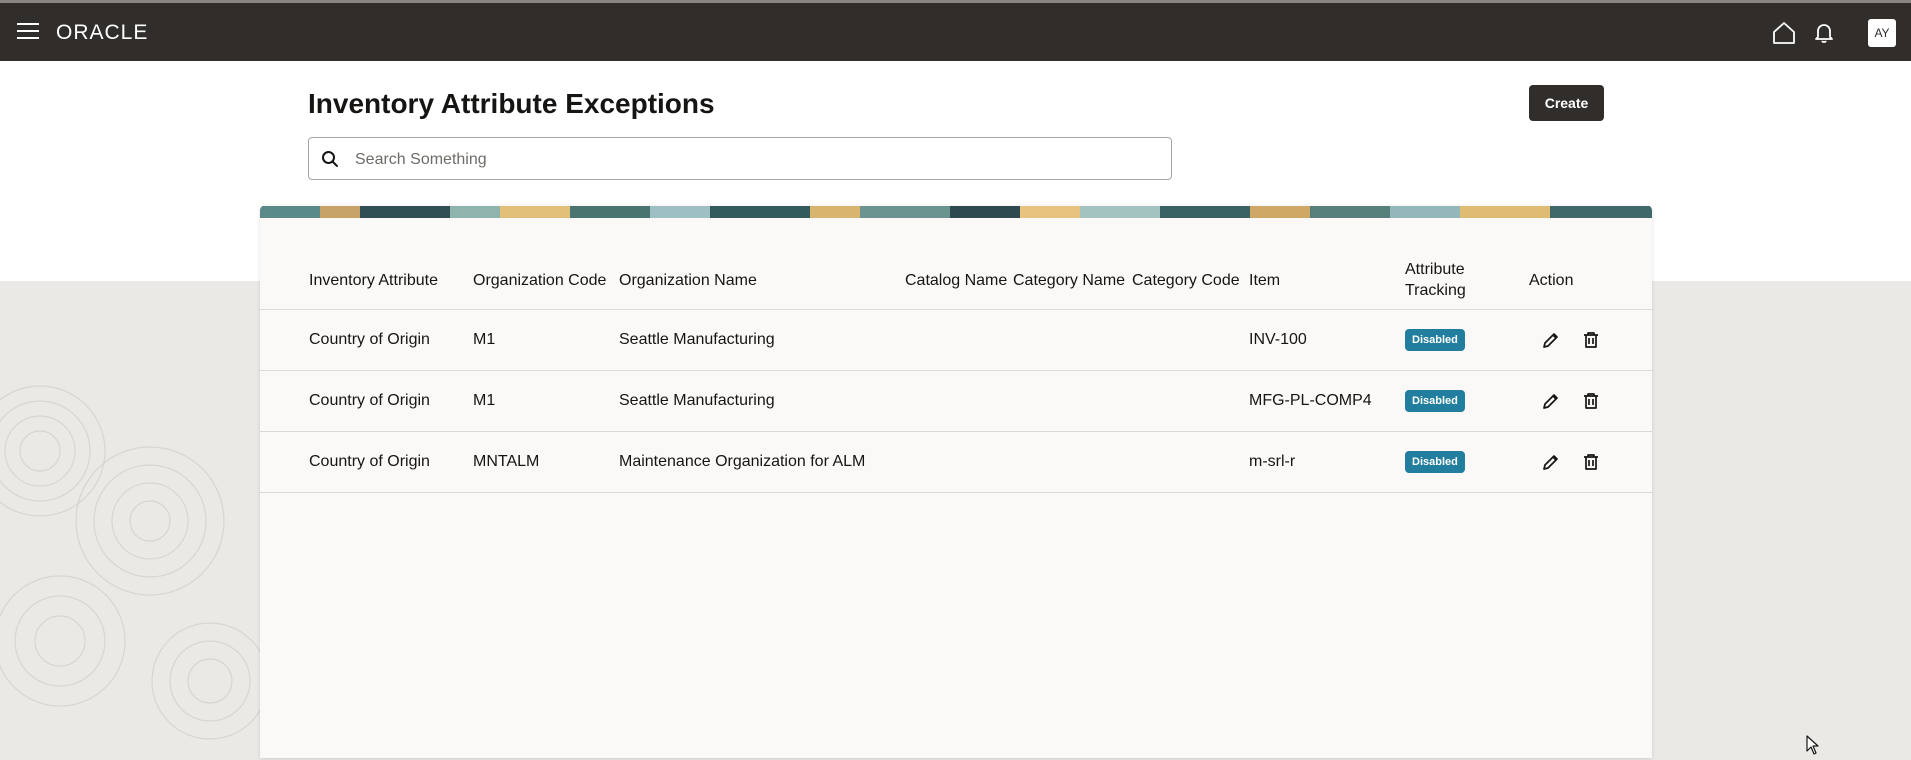 The width and height of the screenshot is (1911, 760). What do you see at coordinates (1190, 278) in the screenshot?
I see `column-header: Category Code` at bounding box center [1190, 278].